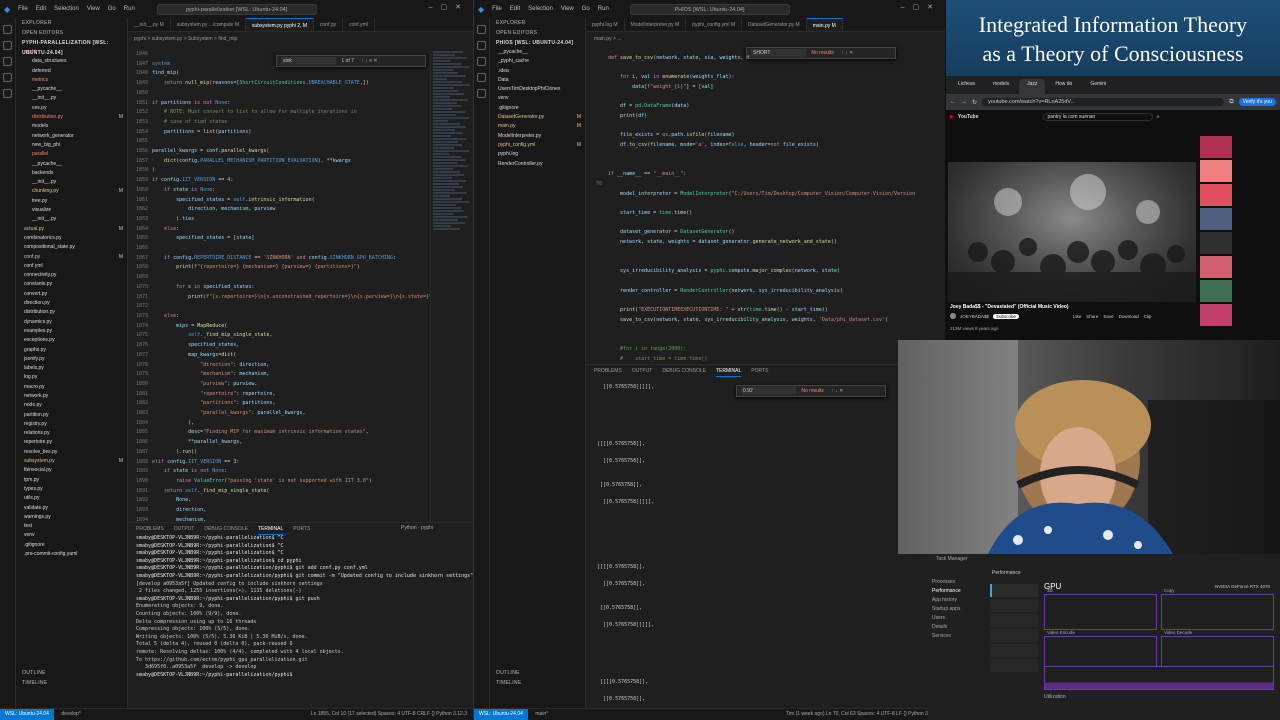 The width and height of the screenshot is (1280, 720). Describe the element at coordinates (71, 683) in the screenshot. I see `timeline-header: TIMELINE` at that location.